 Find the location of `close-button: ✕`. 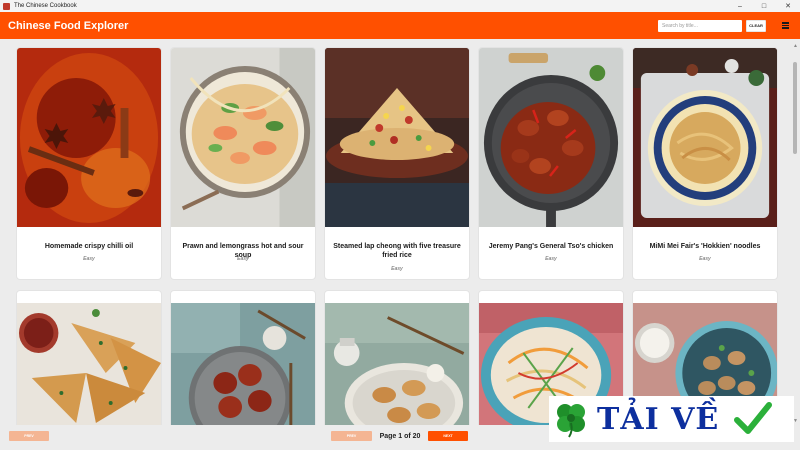

close-button: ✕ is located at coordinates (788, 6).